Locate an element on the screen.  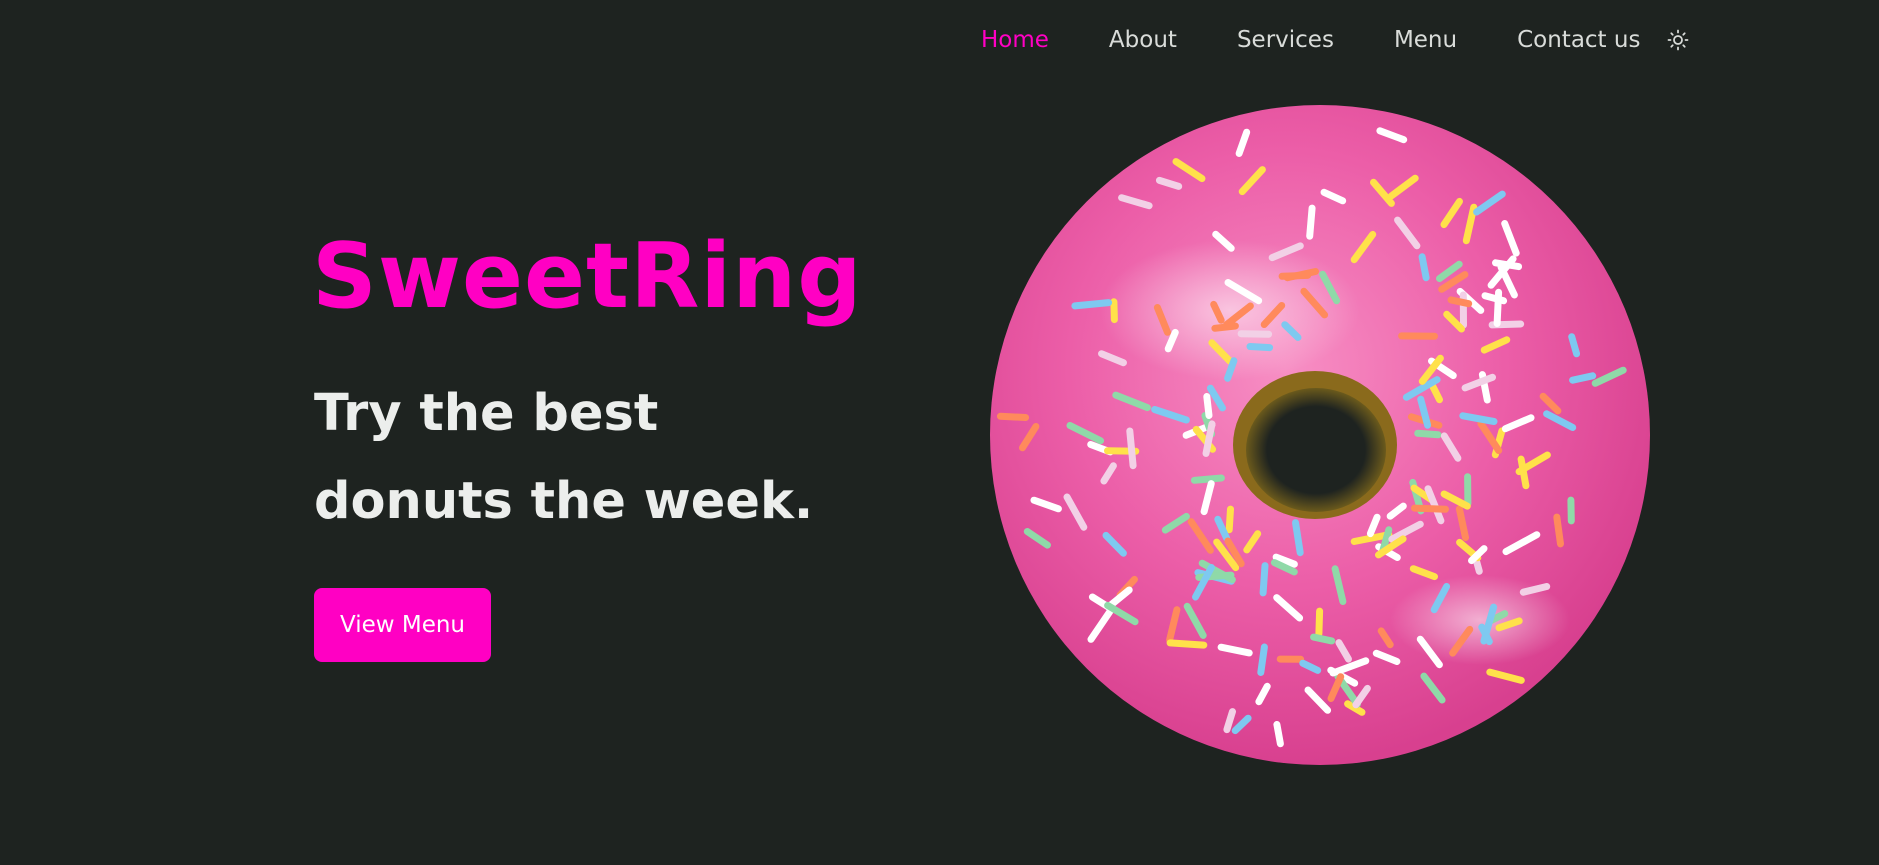
theme-toggle-button is located at coordinates (1678, 40).